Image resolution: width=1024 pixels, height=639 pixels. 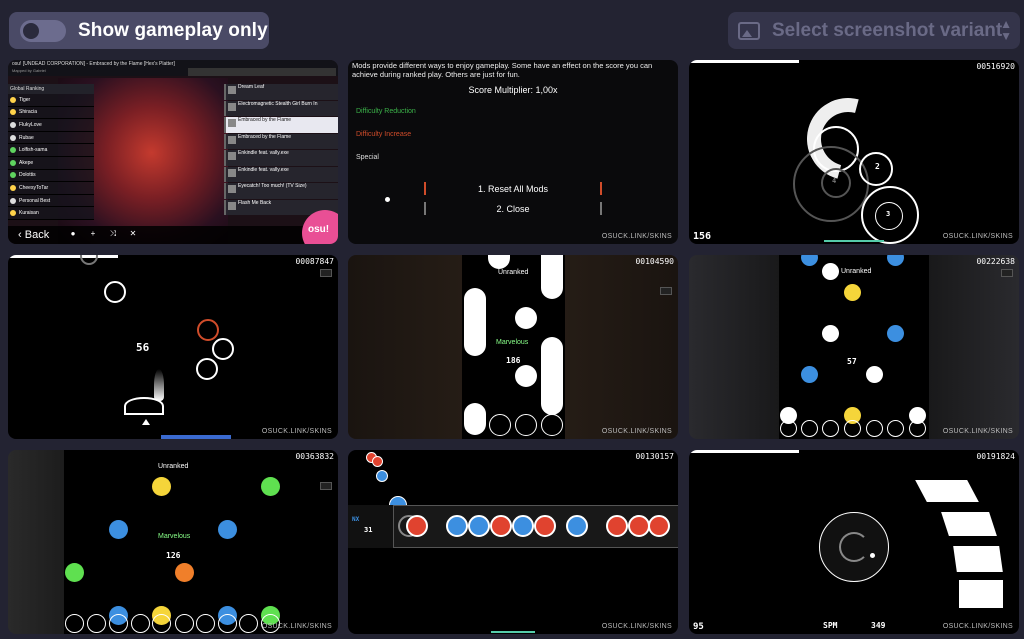 I want to click on toggle-switch, so click(x=43, y=30).